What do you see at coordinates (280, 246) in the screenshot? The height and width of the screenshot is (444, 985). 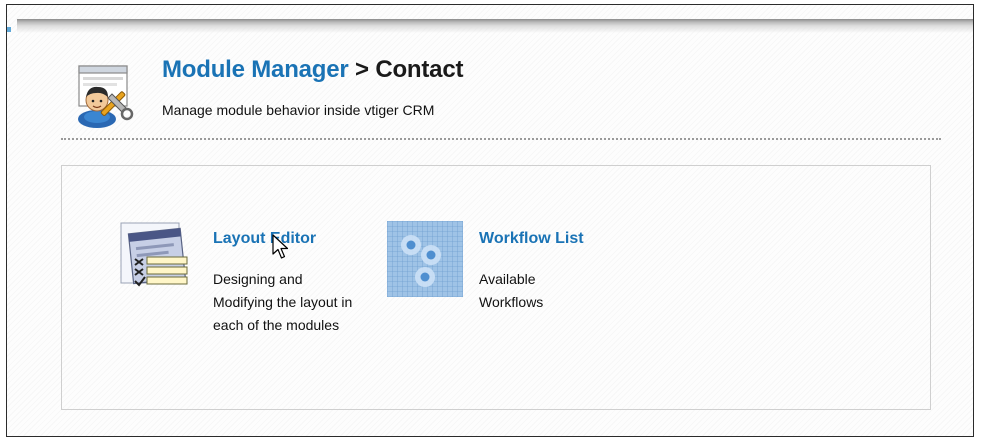 I see `mouse-cursor-icon` at bounding box center [280, 246].